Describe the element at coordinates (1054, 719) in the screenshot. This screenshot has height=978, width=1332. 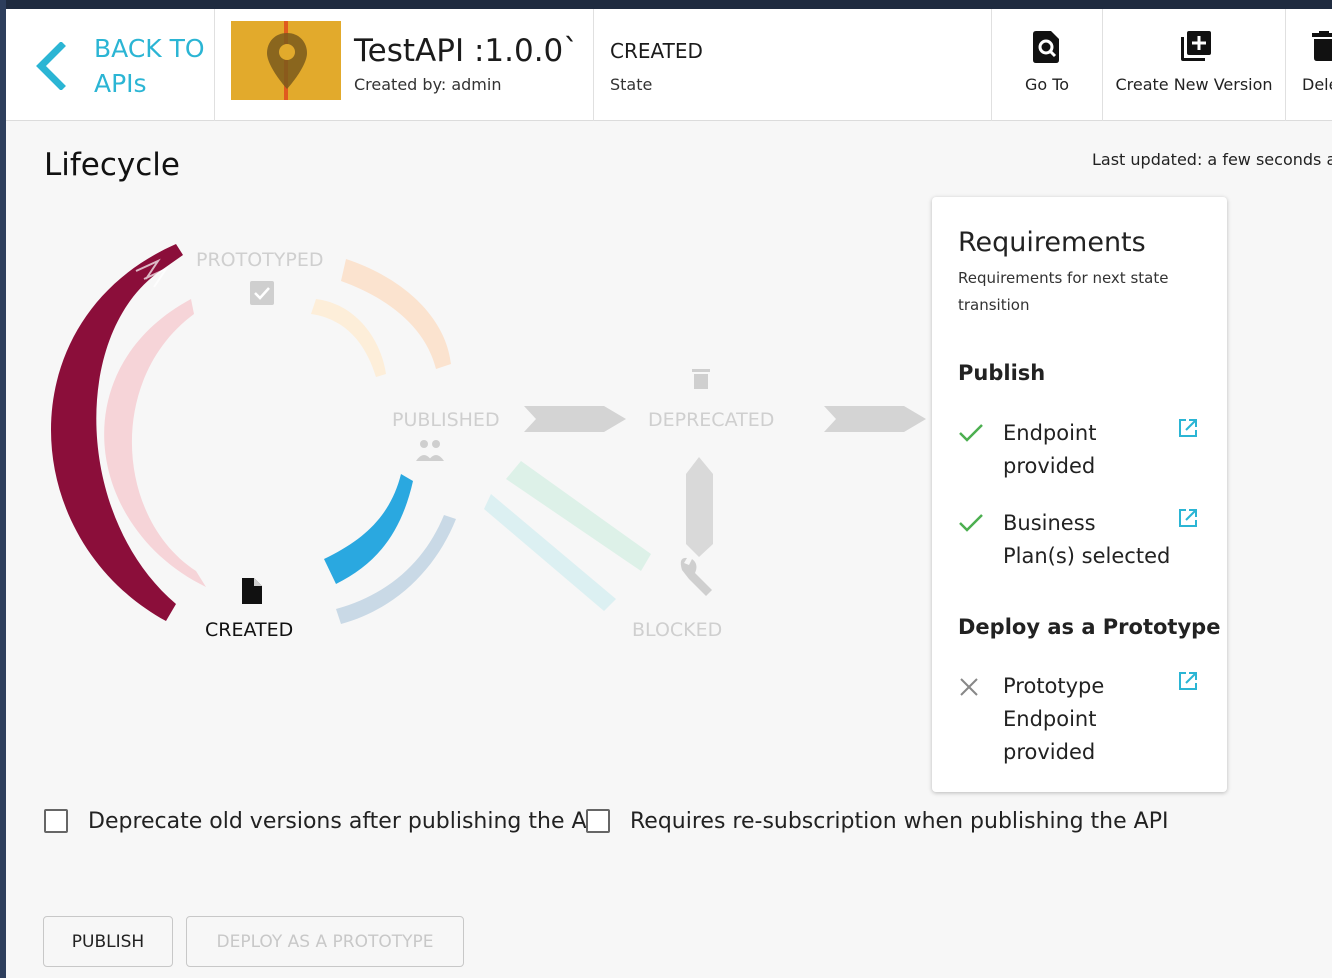
I see `requirement-text: Prototype Endpoint provided` at that location.